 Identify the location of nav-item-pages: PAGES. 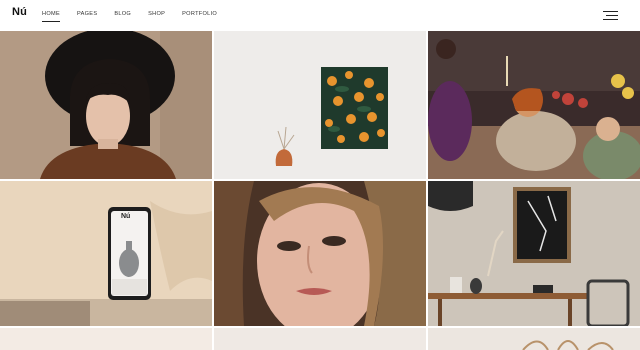
(87, 14).